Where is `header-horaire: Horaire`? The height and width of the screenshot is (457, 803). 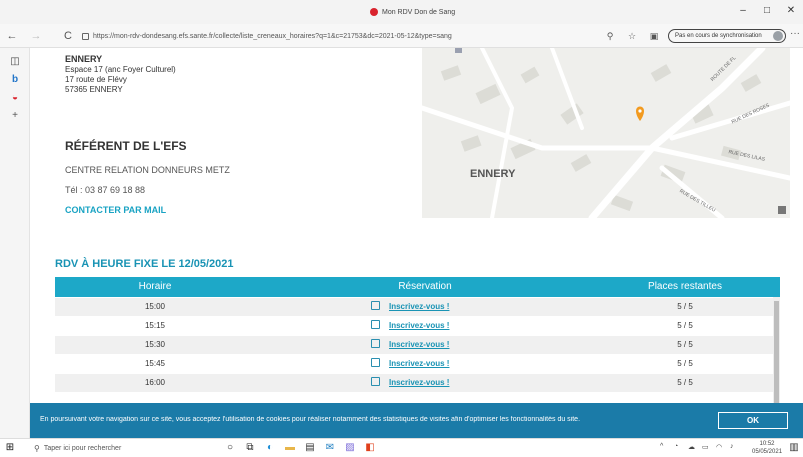
header-horaire: Horaire is located at coordinates (155, 286).